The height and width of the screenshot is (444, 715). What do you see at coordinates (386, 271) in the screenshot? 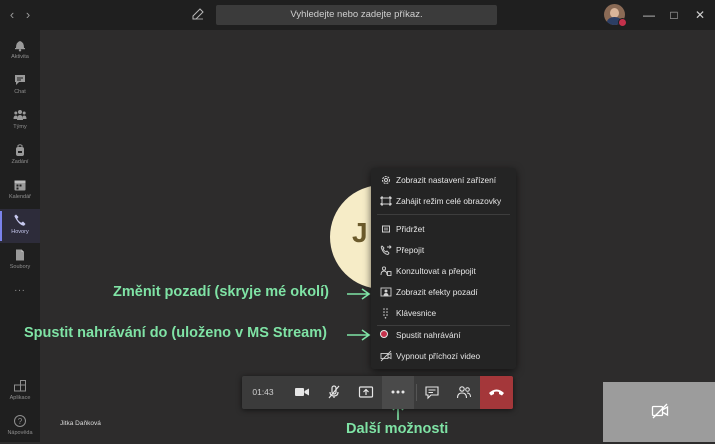
I see `consult-transfer-icon` at bounding box center [386, 271].